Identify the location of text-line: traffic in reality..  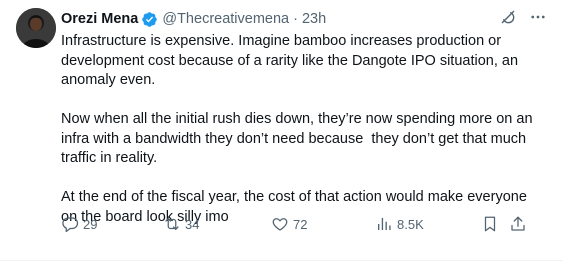
(109, 158).